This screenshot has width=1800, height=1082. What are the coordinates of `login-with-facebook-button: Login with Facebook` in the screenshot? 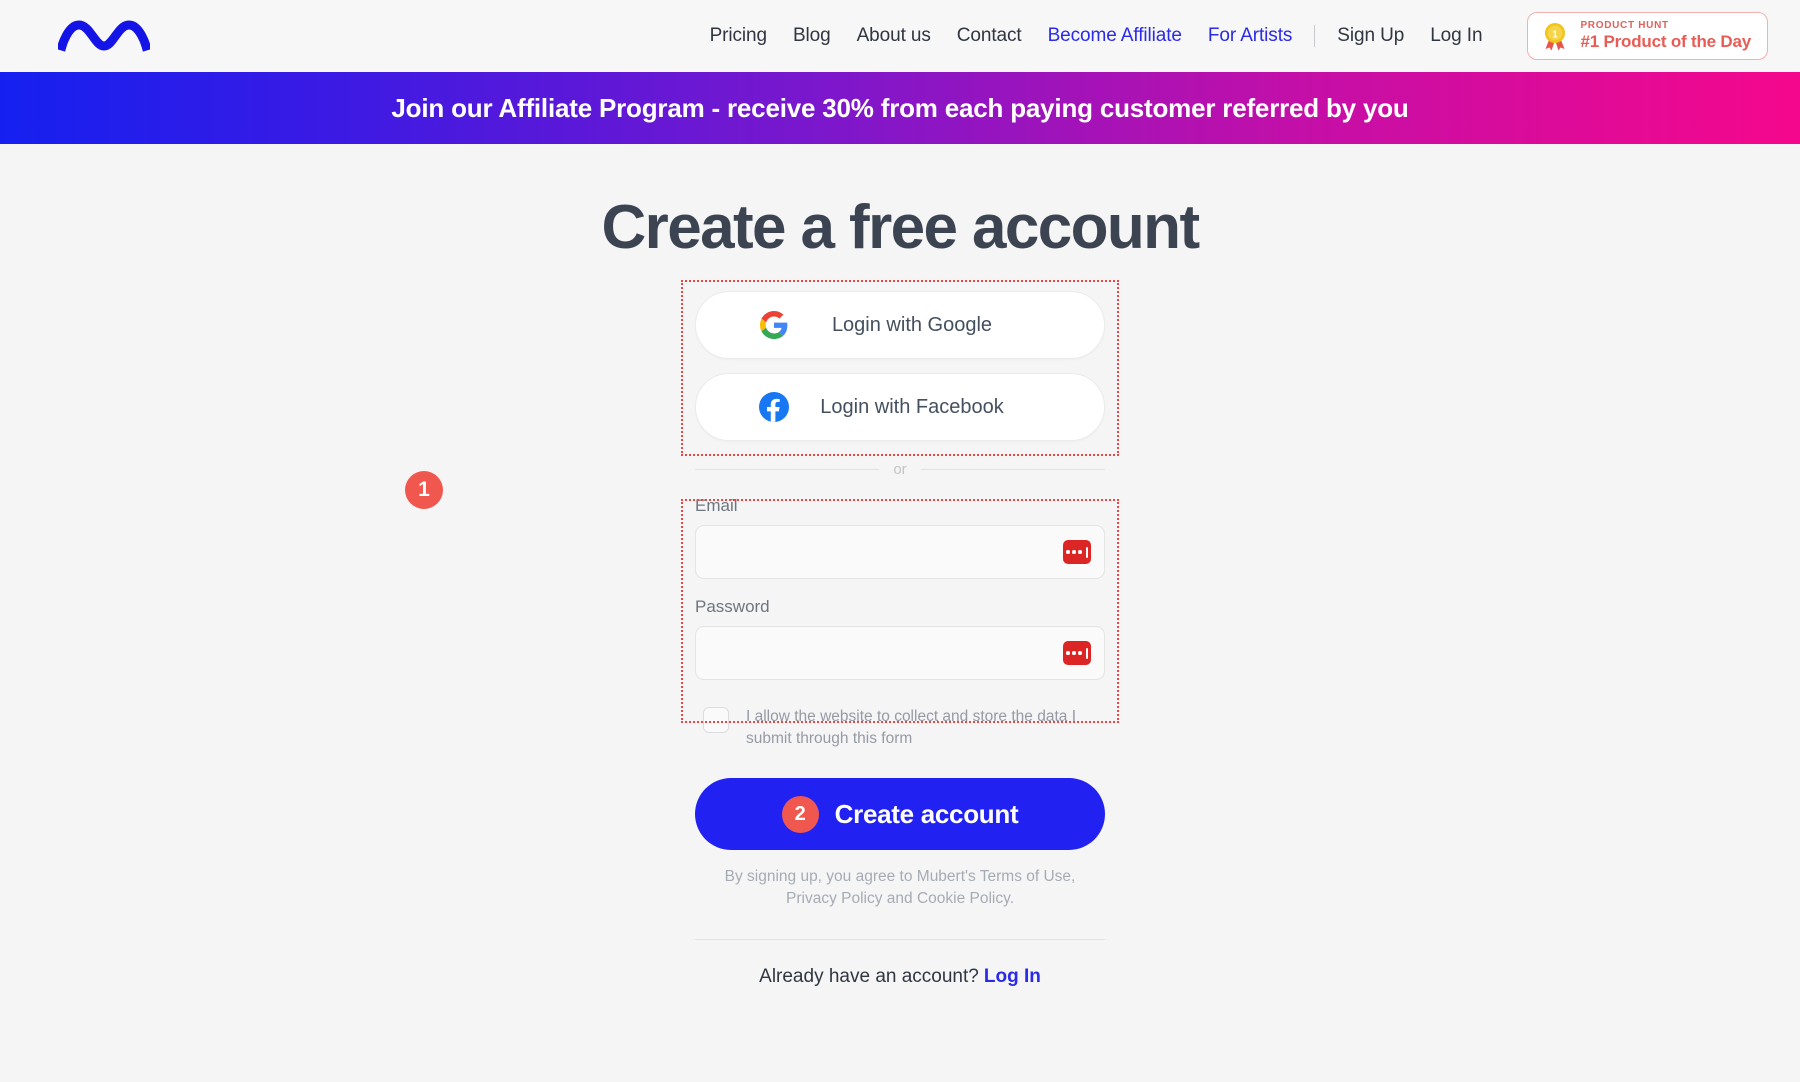 It's located at (900, 407).